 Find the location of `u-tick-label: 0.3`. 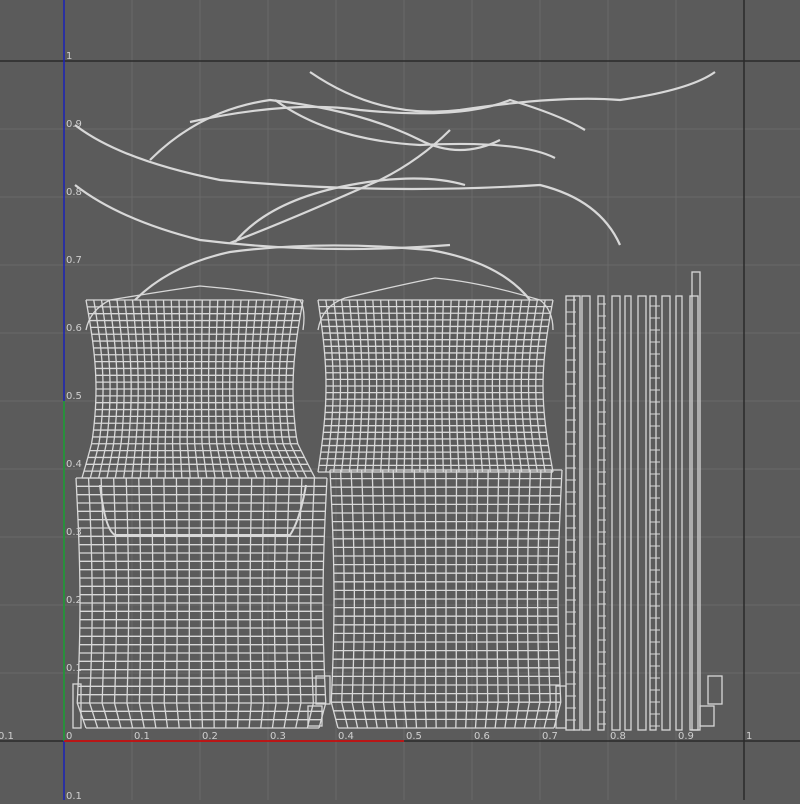

u-tick-label: 0.3 is located at coordinates (278, 736).